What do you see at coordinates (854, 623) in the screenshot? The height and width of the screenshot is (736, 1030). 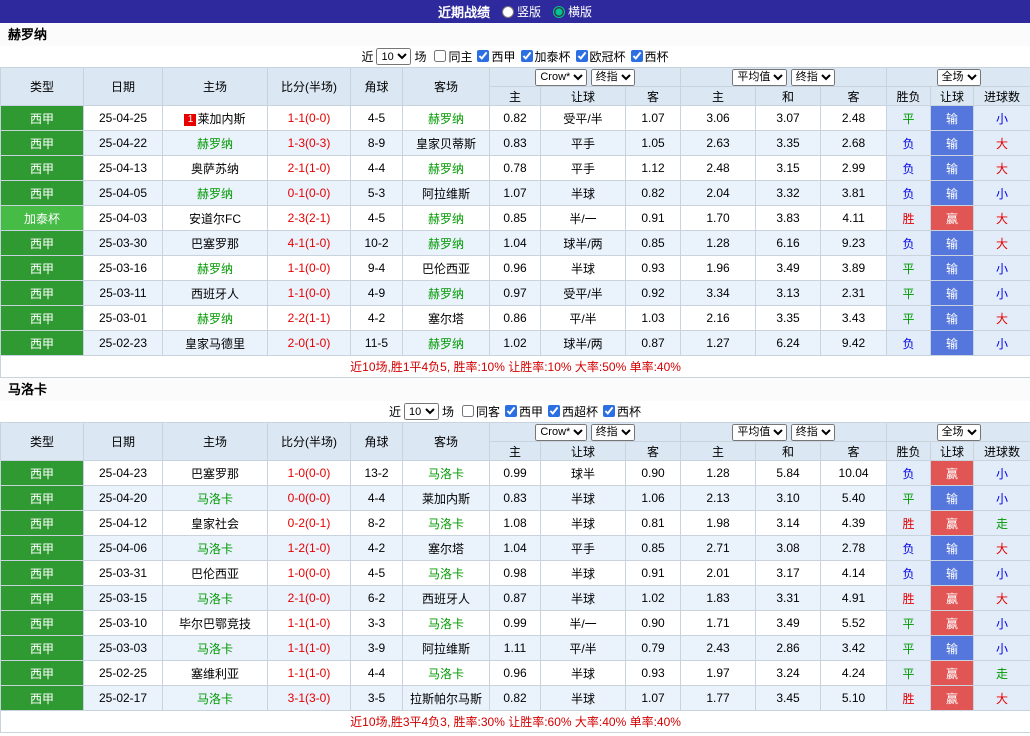 I see `avg-away-cell: 5.52` at bounding box center [854, 623].